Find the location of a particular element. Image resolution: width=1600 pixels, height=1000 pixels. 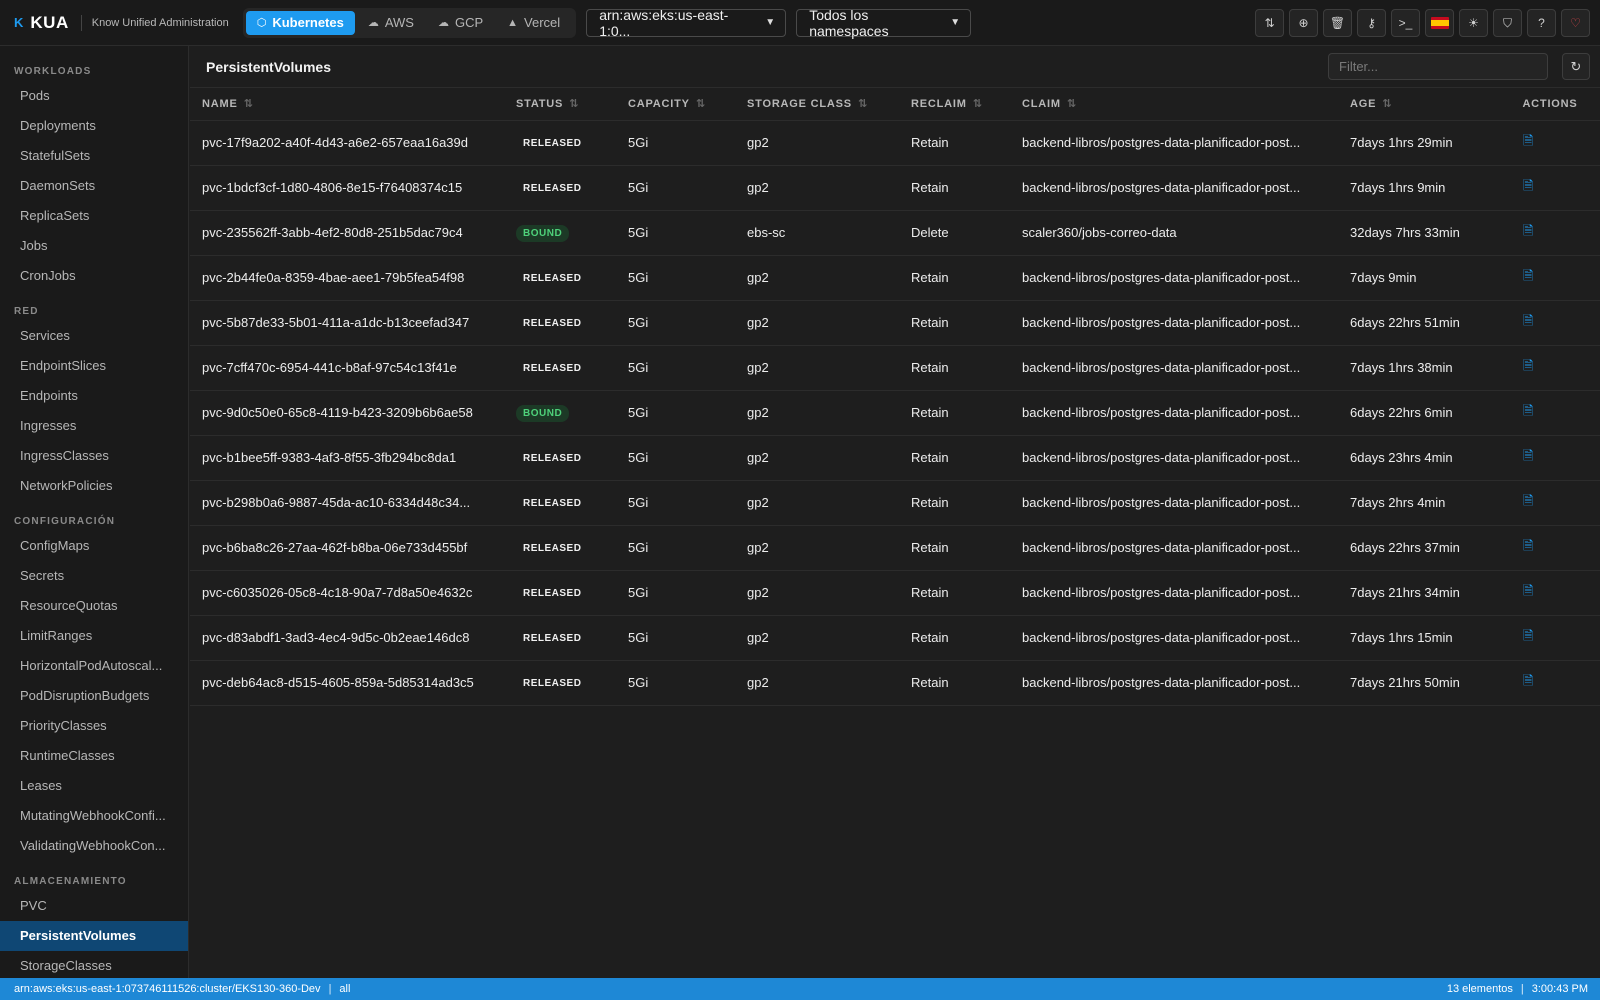

refresh-button: ↻ is located at coordinates (1576, 66).